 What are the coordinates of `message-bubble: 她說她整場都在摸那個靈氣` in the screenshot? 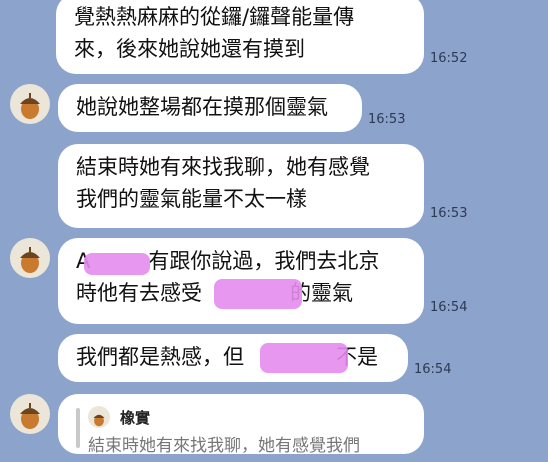 It's located at (210, 108).